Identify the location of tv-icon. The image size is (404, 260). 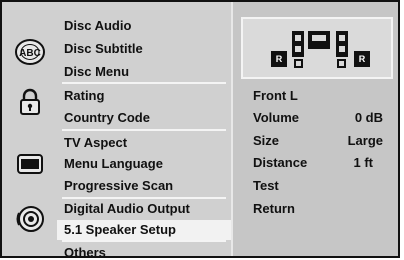
(30, 164).